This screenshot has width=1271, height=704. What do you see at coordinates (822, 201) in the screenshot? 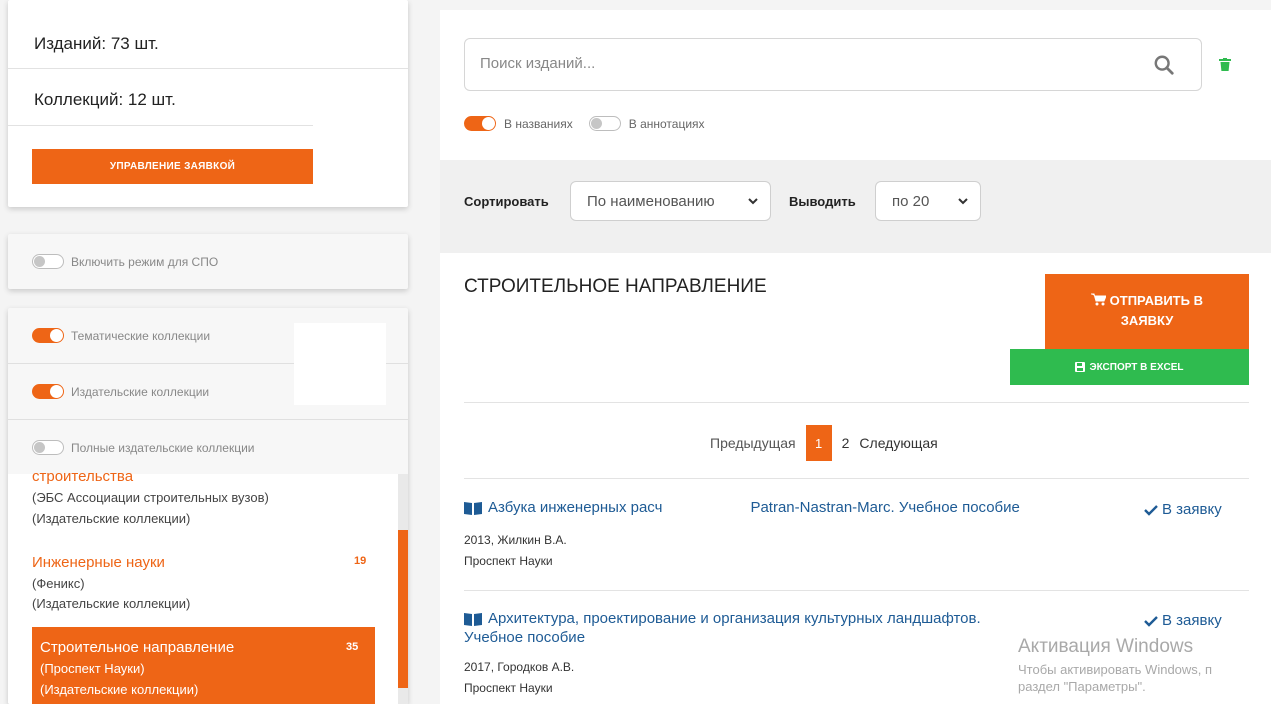
I see `show-label: Выводить` at bounding box center [822, 201].